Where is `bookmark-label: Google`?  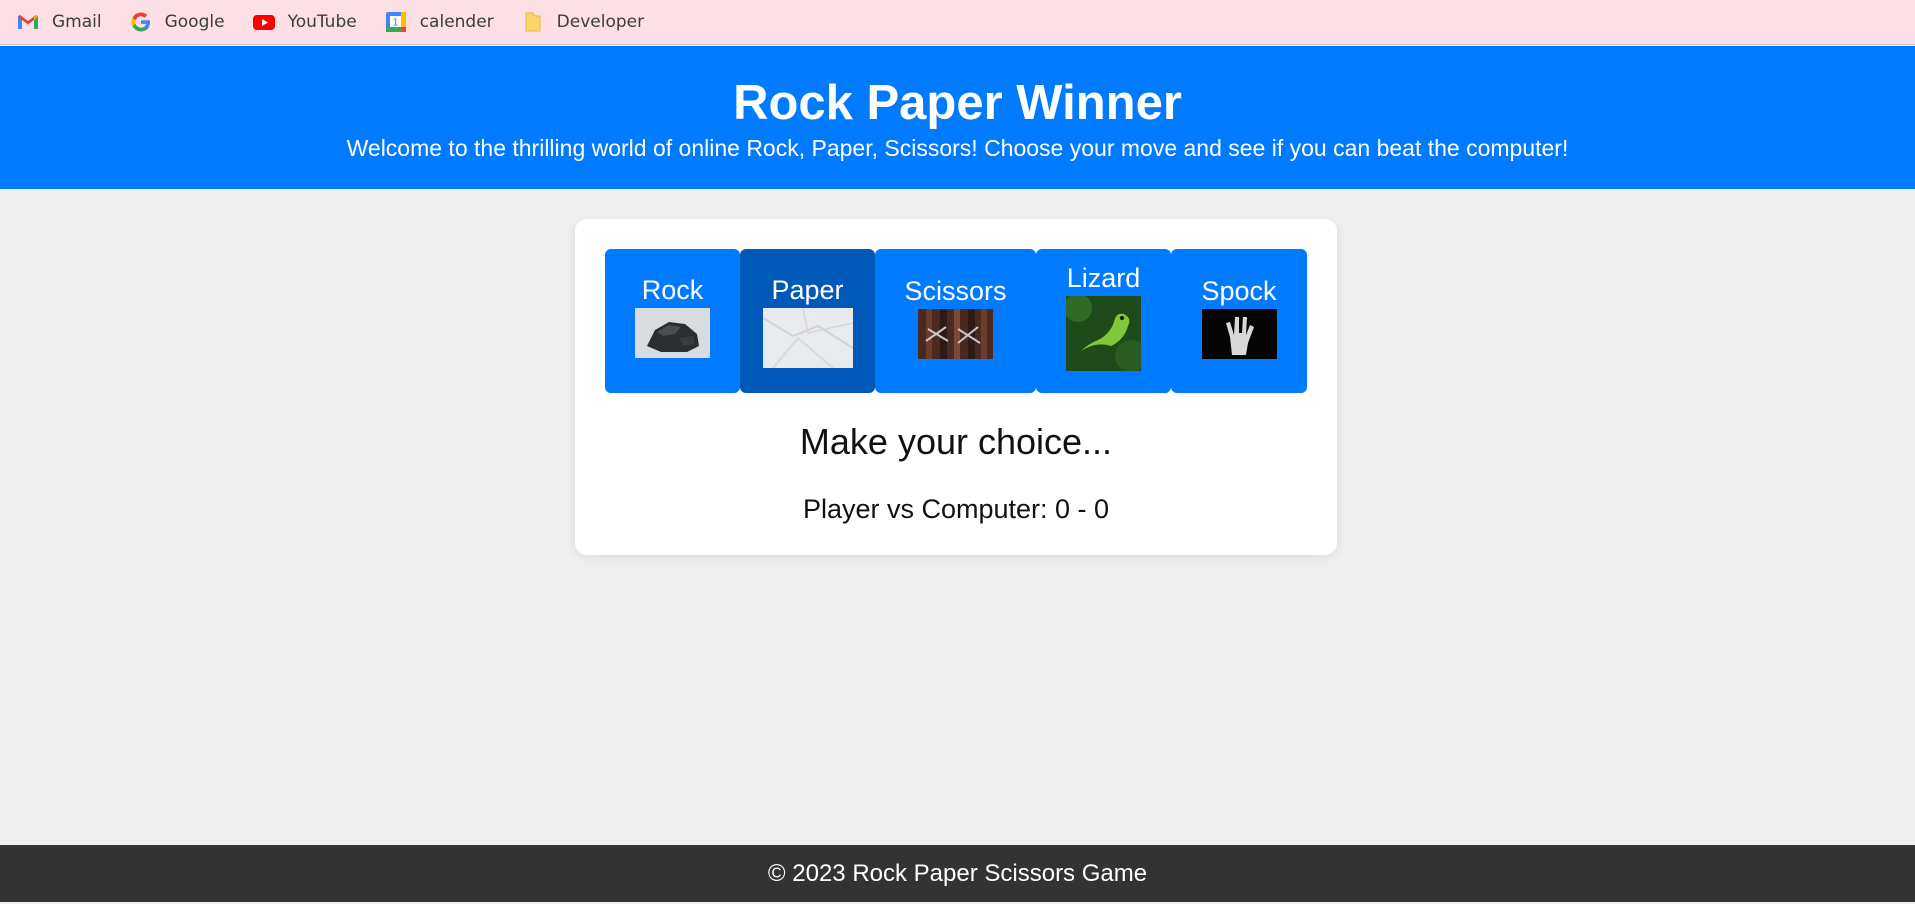
bookmark-label: Google is located at coordinates (194, 22).